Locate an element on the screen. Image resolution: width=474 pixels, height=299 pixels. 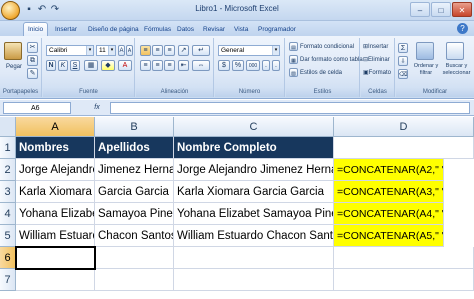
font-color-icon: A is located at coordinates (125, 65).